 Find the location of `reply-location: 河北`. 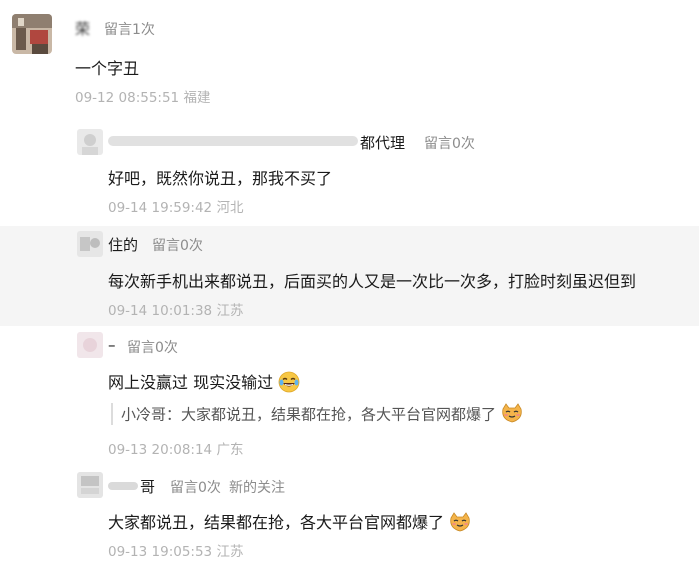

reply-location: 河北 is located at coordinates (230, 208).